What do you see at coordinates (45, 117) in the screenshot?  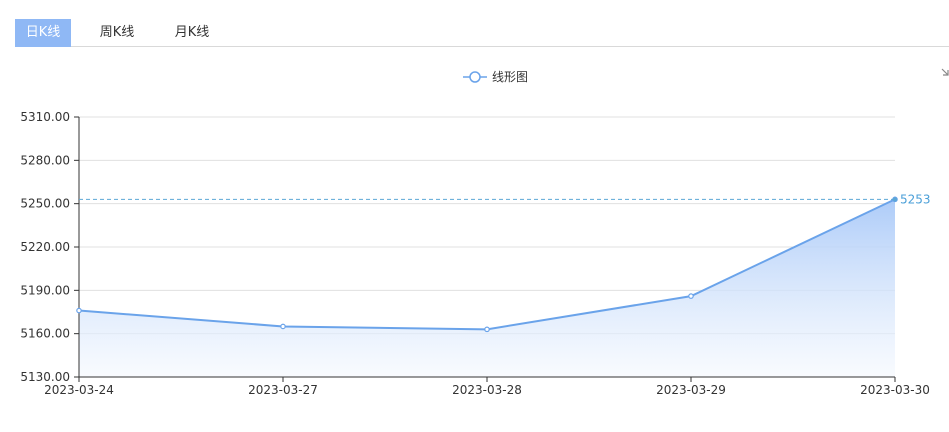 I see `y-tick-label: 5310.00` at bounding box center [45, 117].